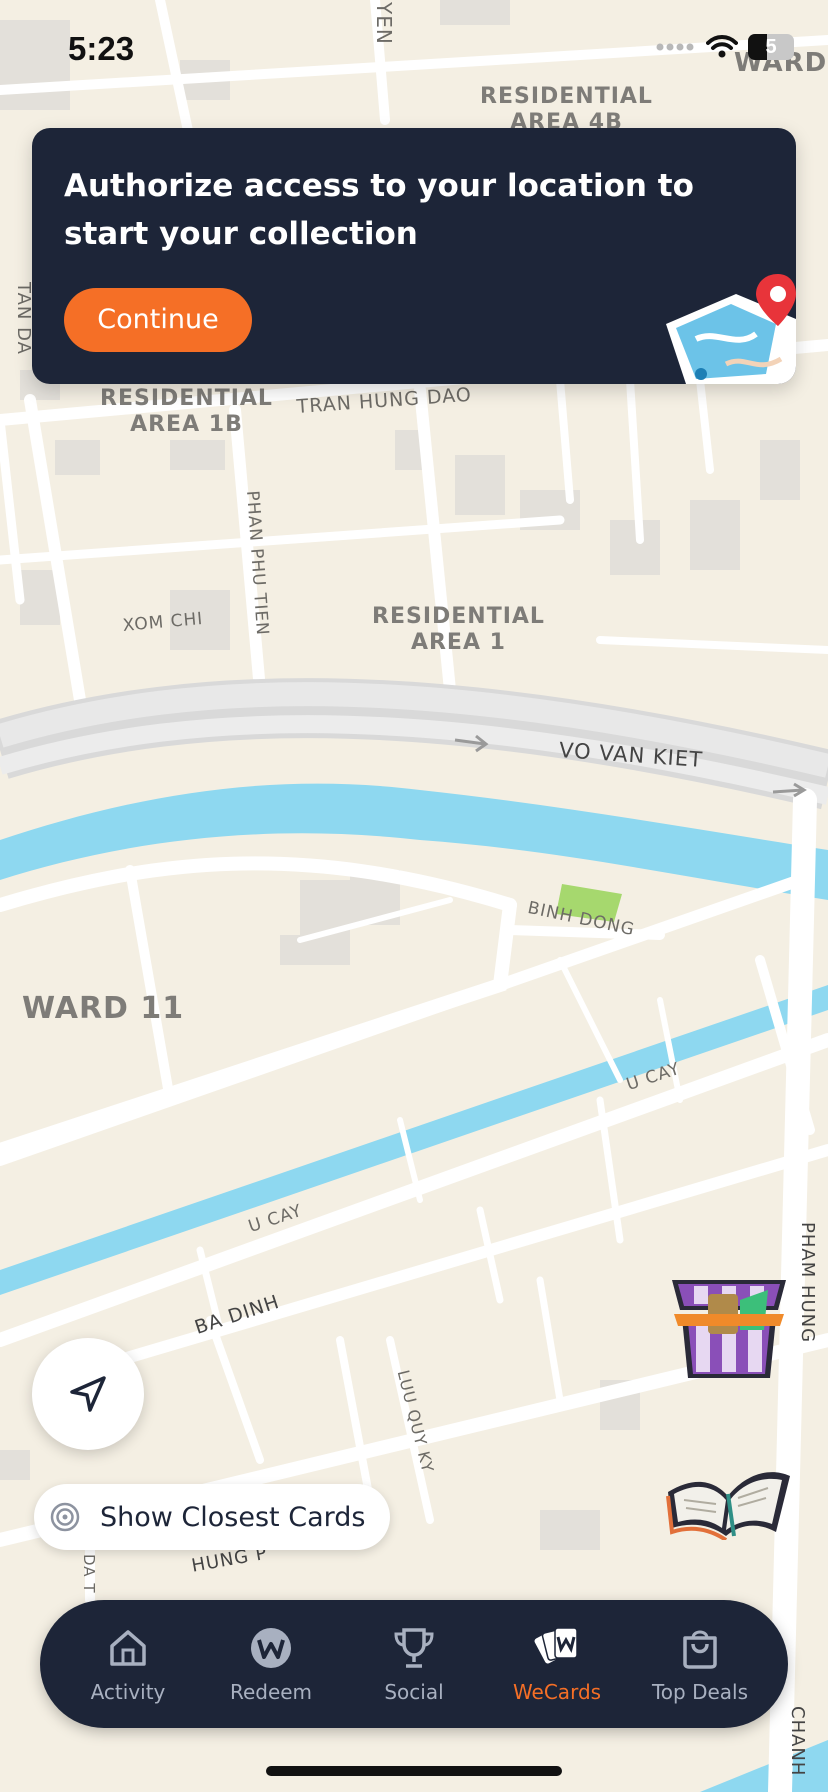  I want to click on recenter-location-button, so click(88, 1394).